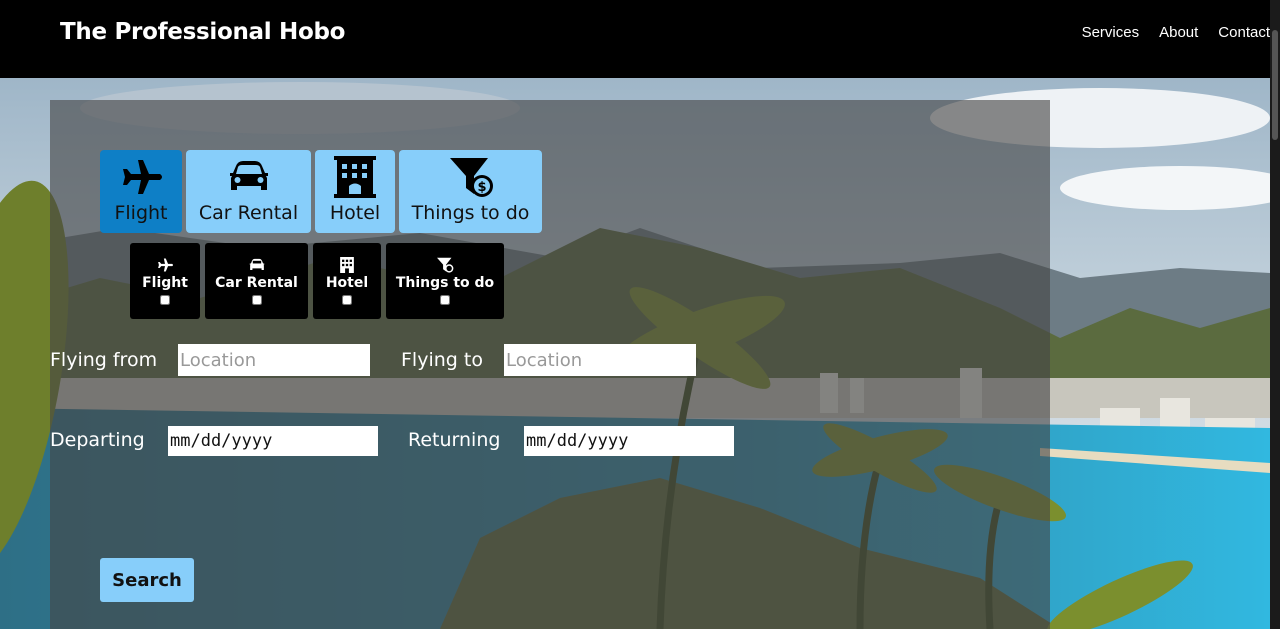 The height and width of the screenshot is (629, 1280). Describe the element at coordinates (445, 265) in the screenshot. I see `funnel-dollar-icon` at that location.